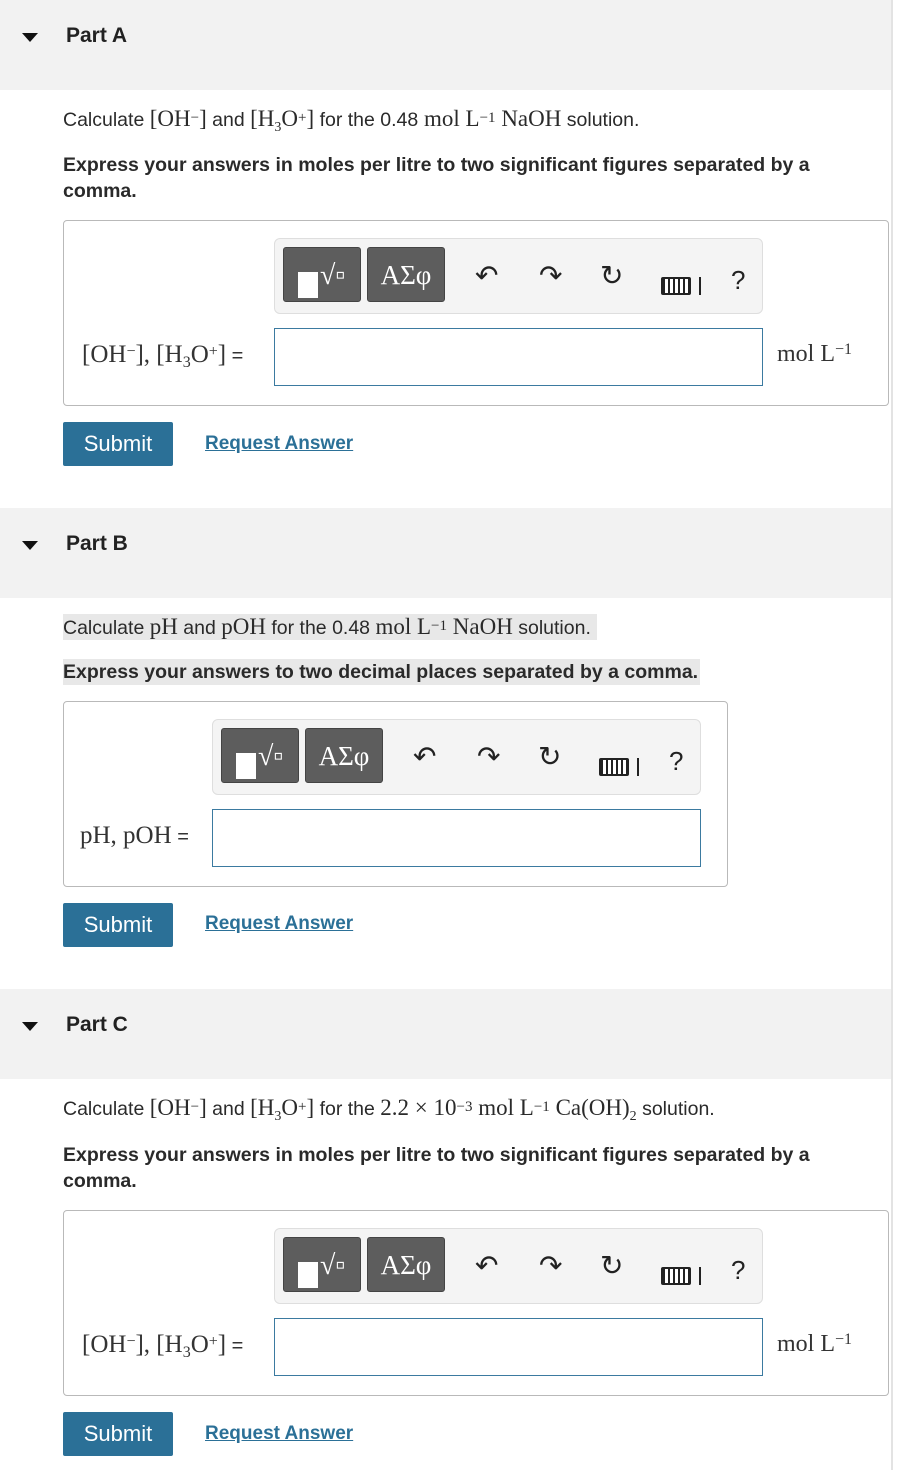 This screenshot has width=897, height=1470. I want to click on part-b-header: Part B, so click(445, 553).